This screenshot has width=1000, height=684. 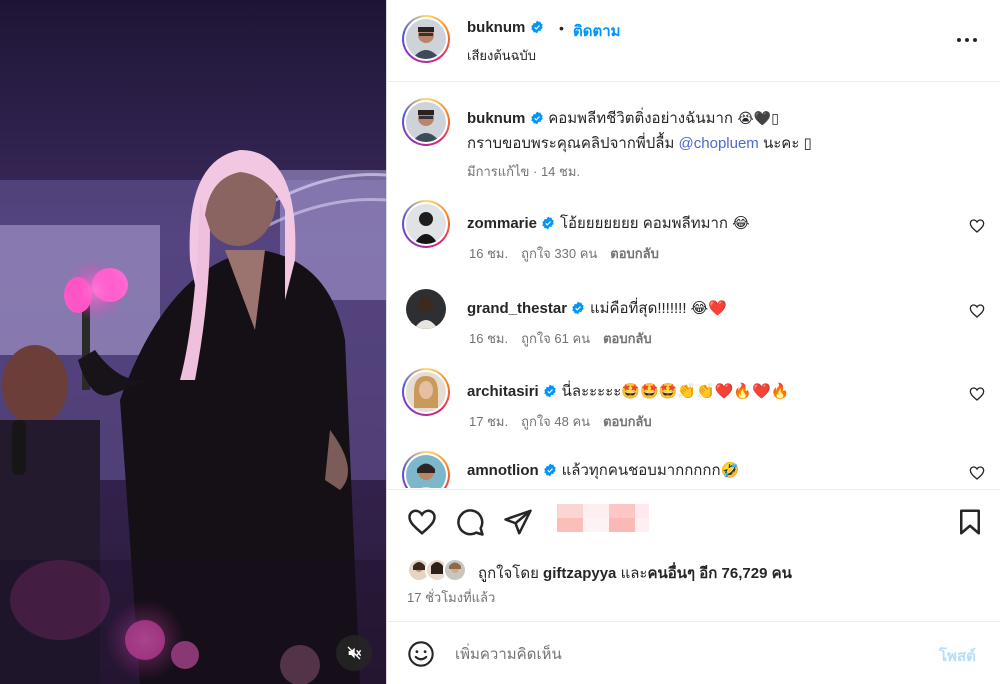 I want to click on post-header: buknum • ติดตาม เสียงต้นฉบับ, so click(x=693, y=41).